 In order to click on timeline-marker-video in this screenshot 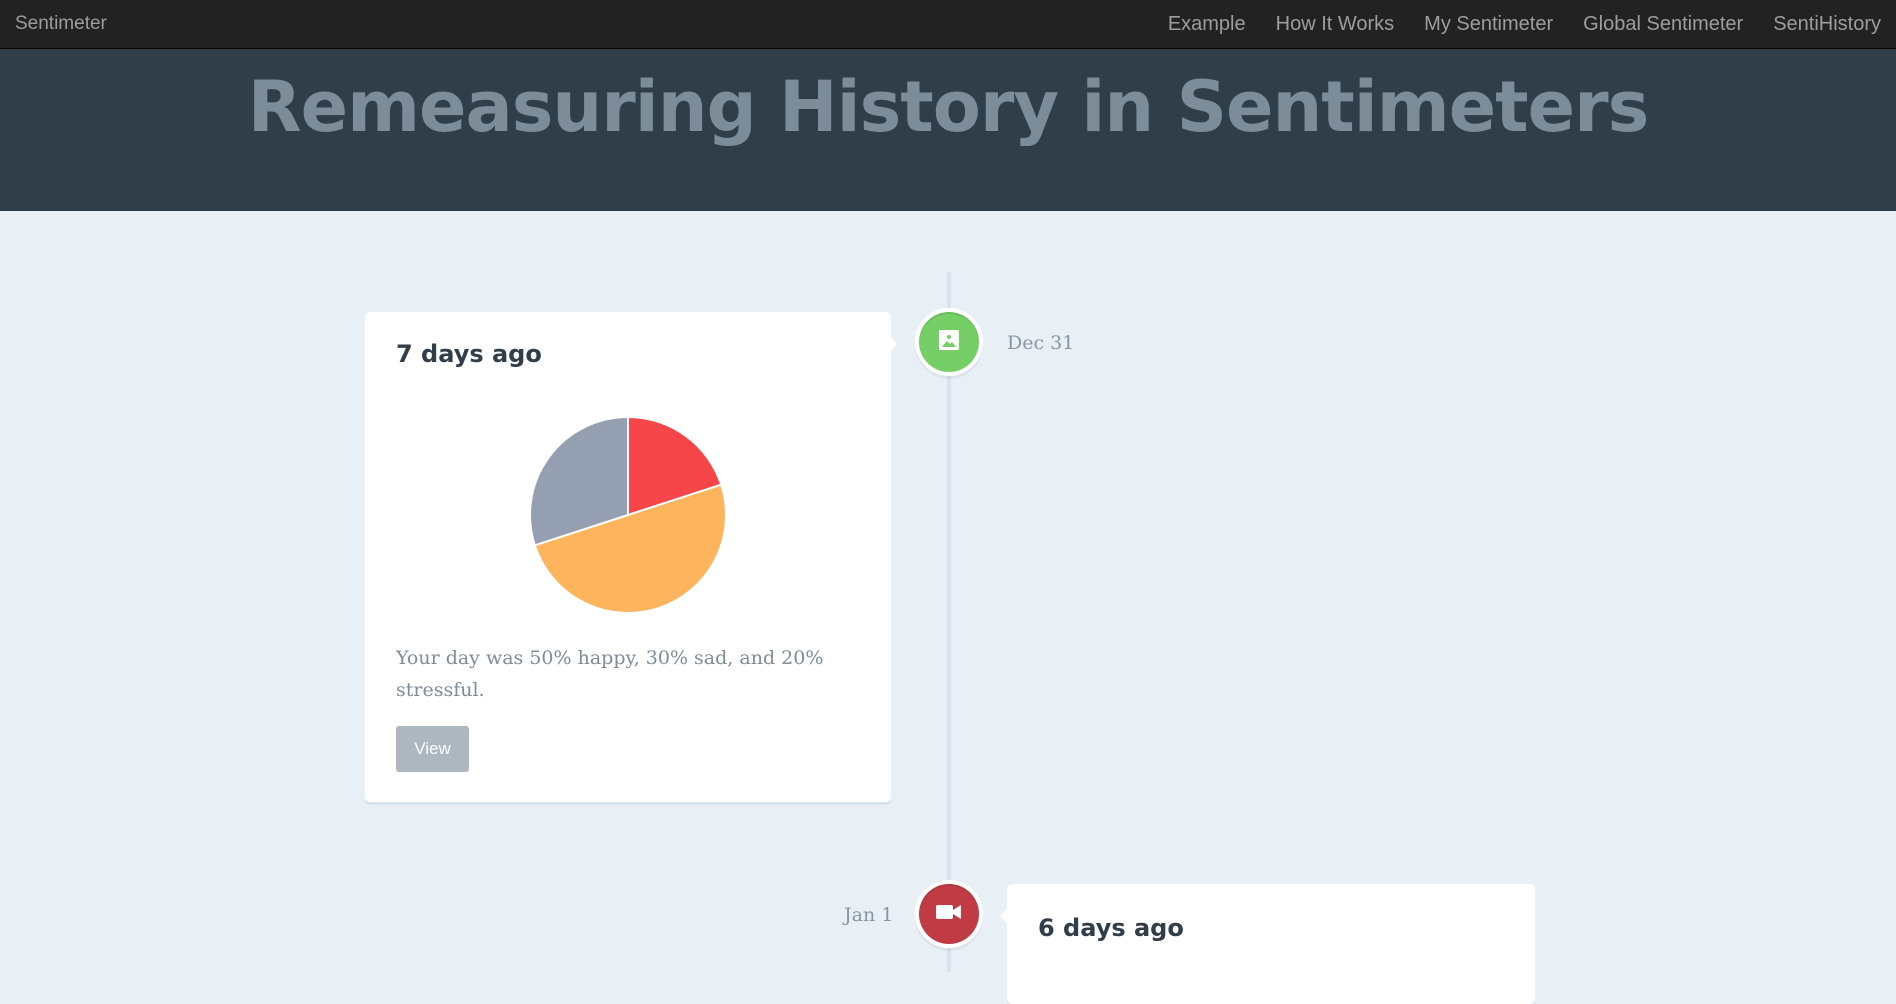, I will do `click(949, 914)`.